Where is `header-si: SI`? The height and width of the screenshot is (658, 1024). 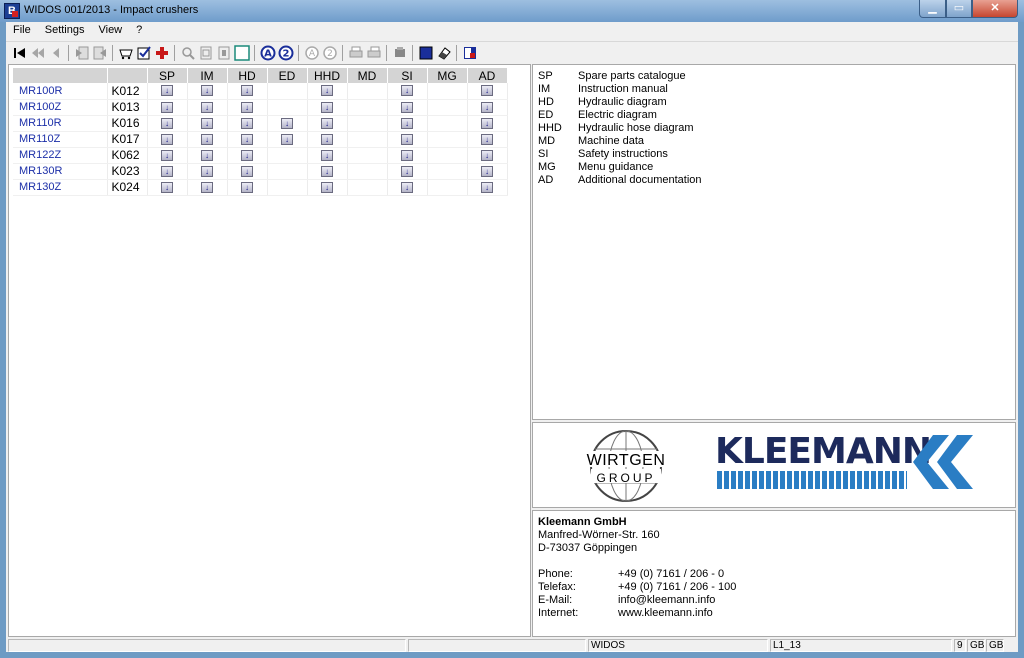
header-si: SI is located at coordinates (407, 75).